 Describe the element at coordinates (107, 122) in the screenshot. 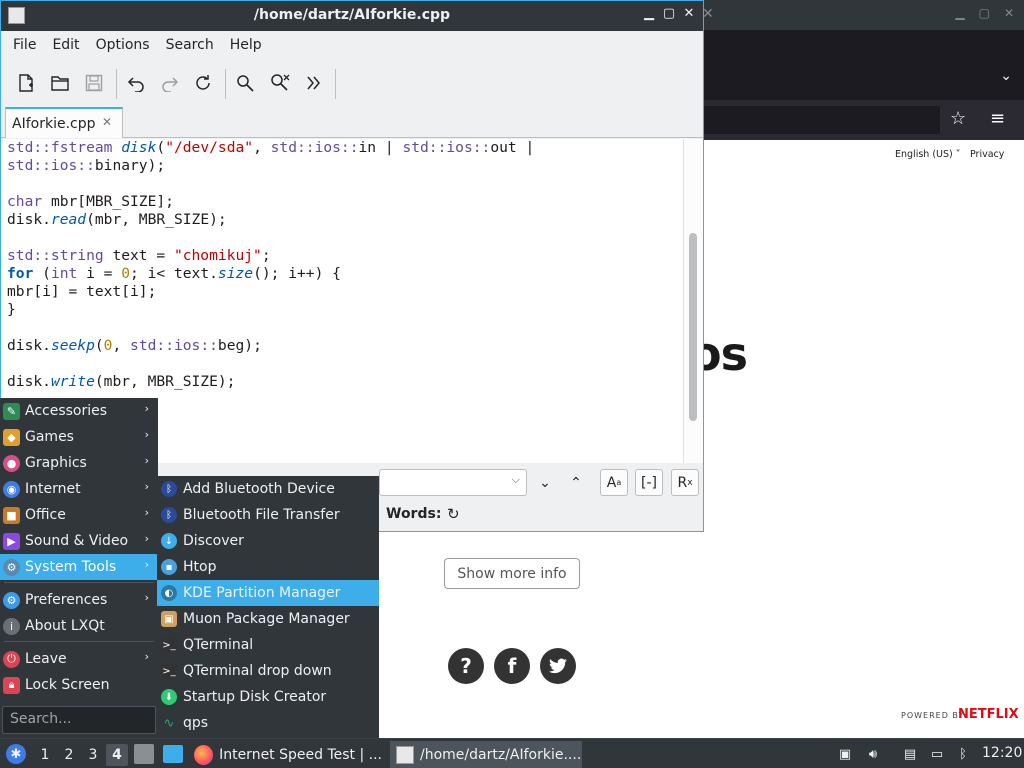

I see `tab-close-icon: ✕` at that location.